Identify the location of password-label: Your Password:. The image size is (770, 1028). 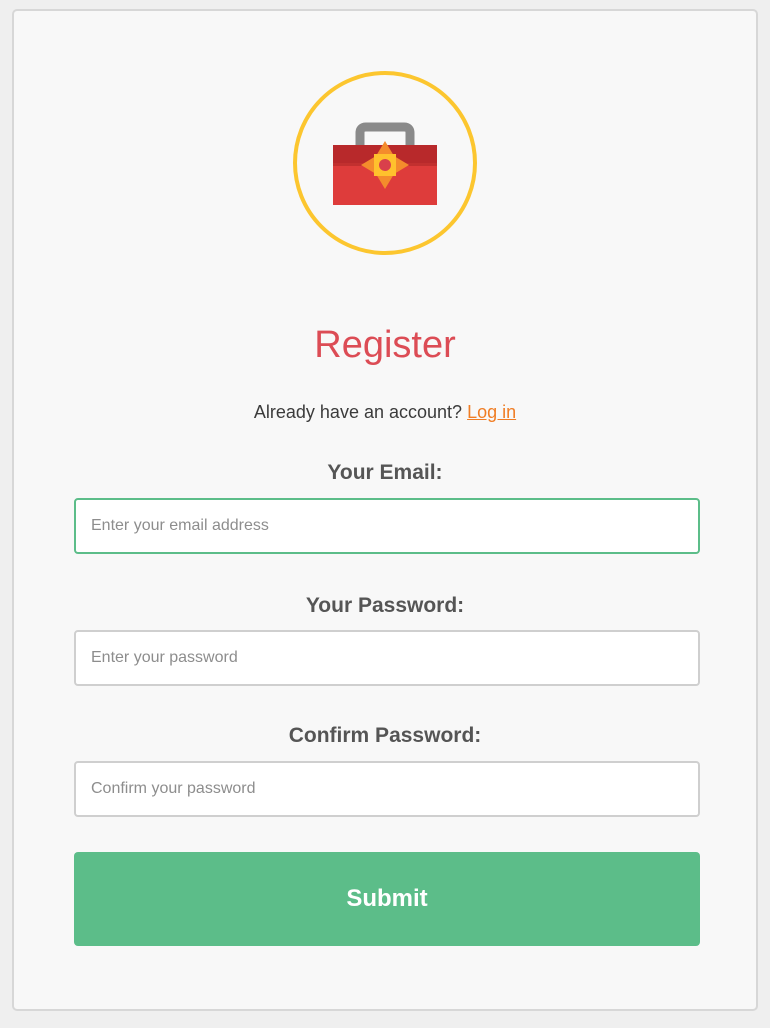
(385, 605).